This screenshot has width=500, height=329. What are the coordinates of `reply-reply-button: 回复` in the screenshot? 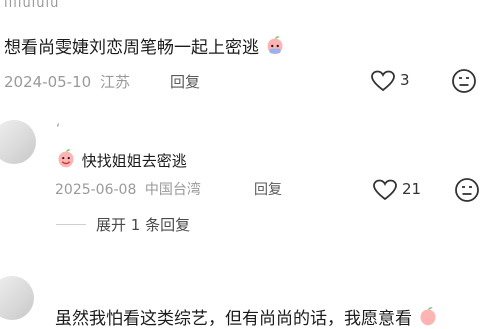 It's located at (268, 189).